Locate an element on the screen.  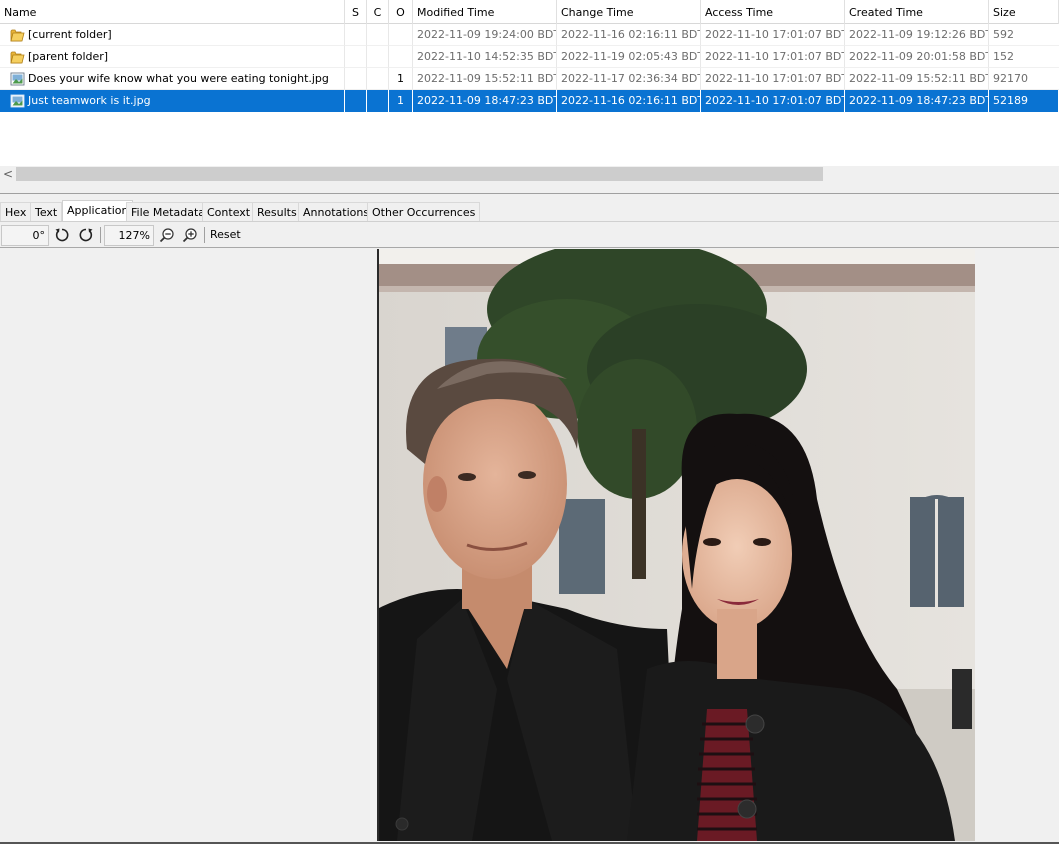
cell-created-time: 2022-11-09 18:47:23 BDT is located at coordinates (917, 101).